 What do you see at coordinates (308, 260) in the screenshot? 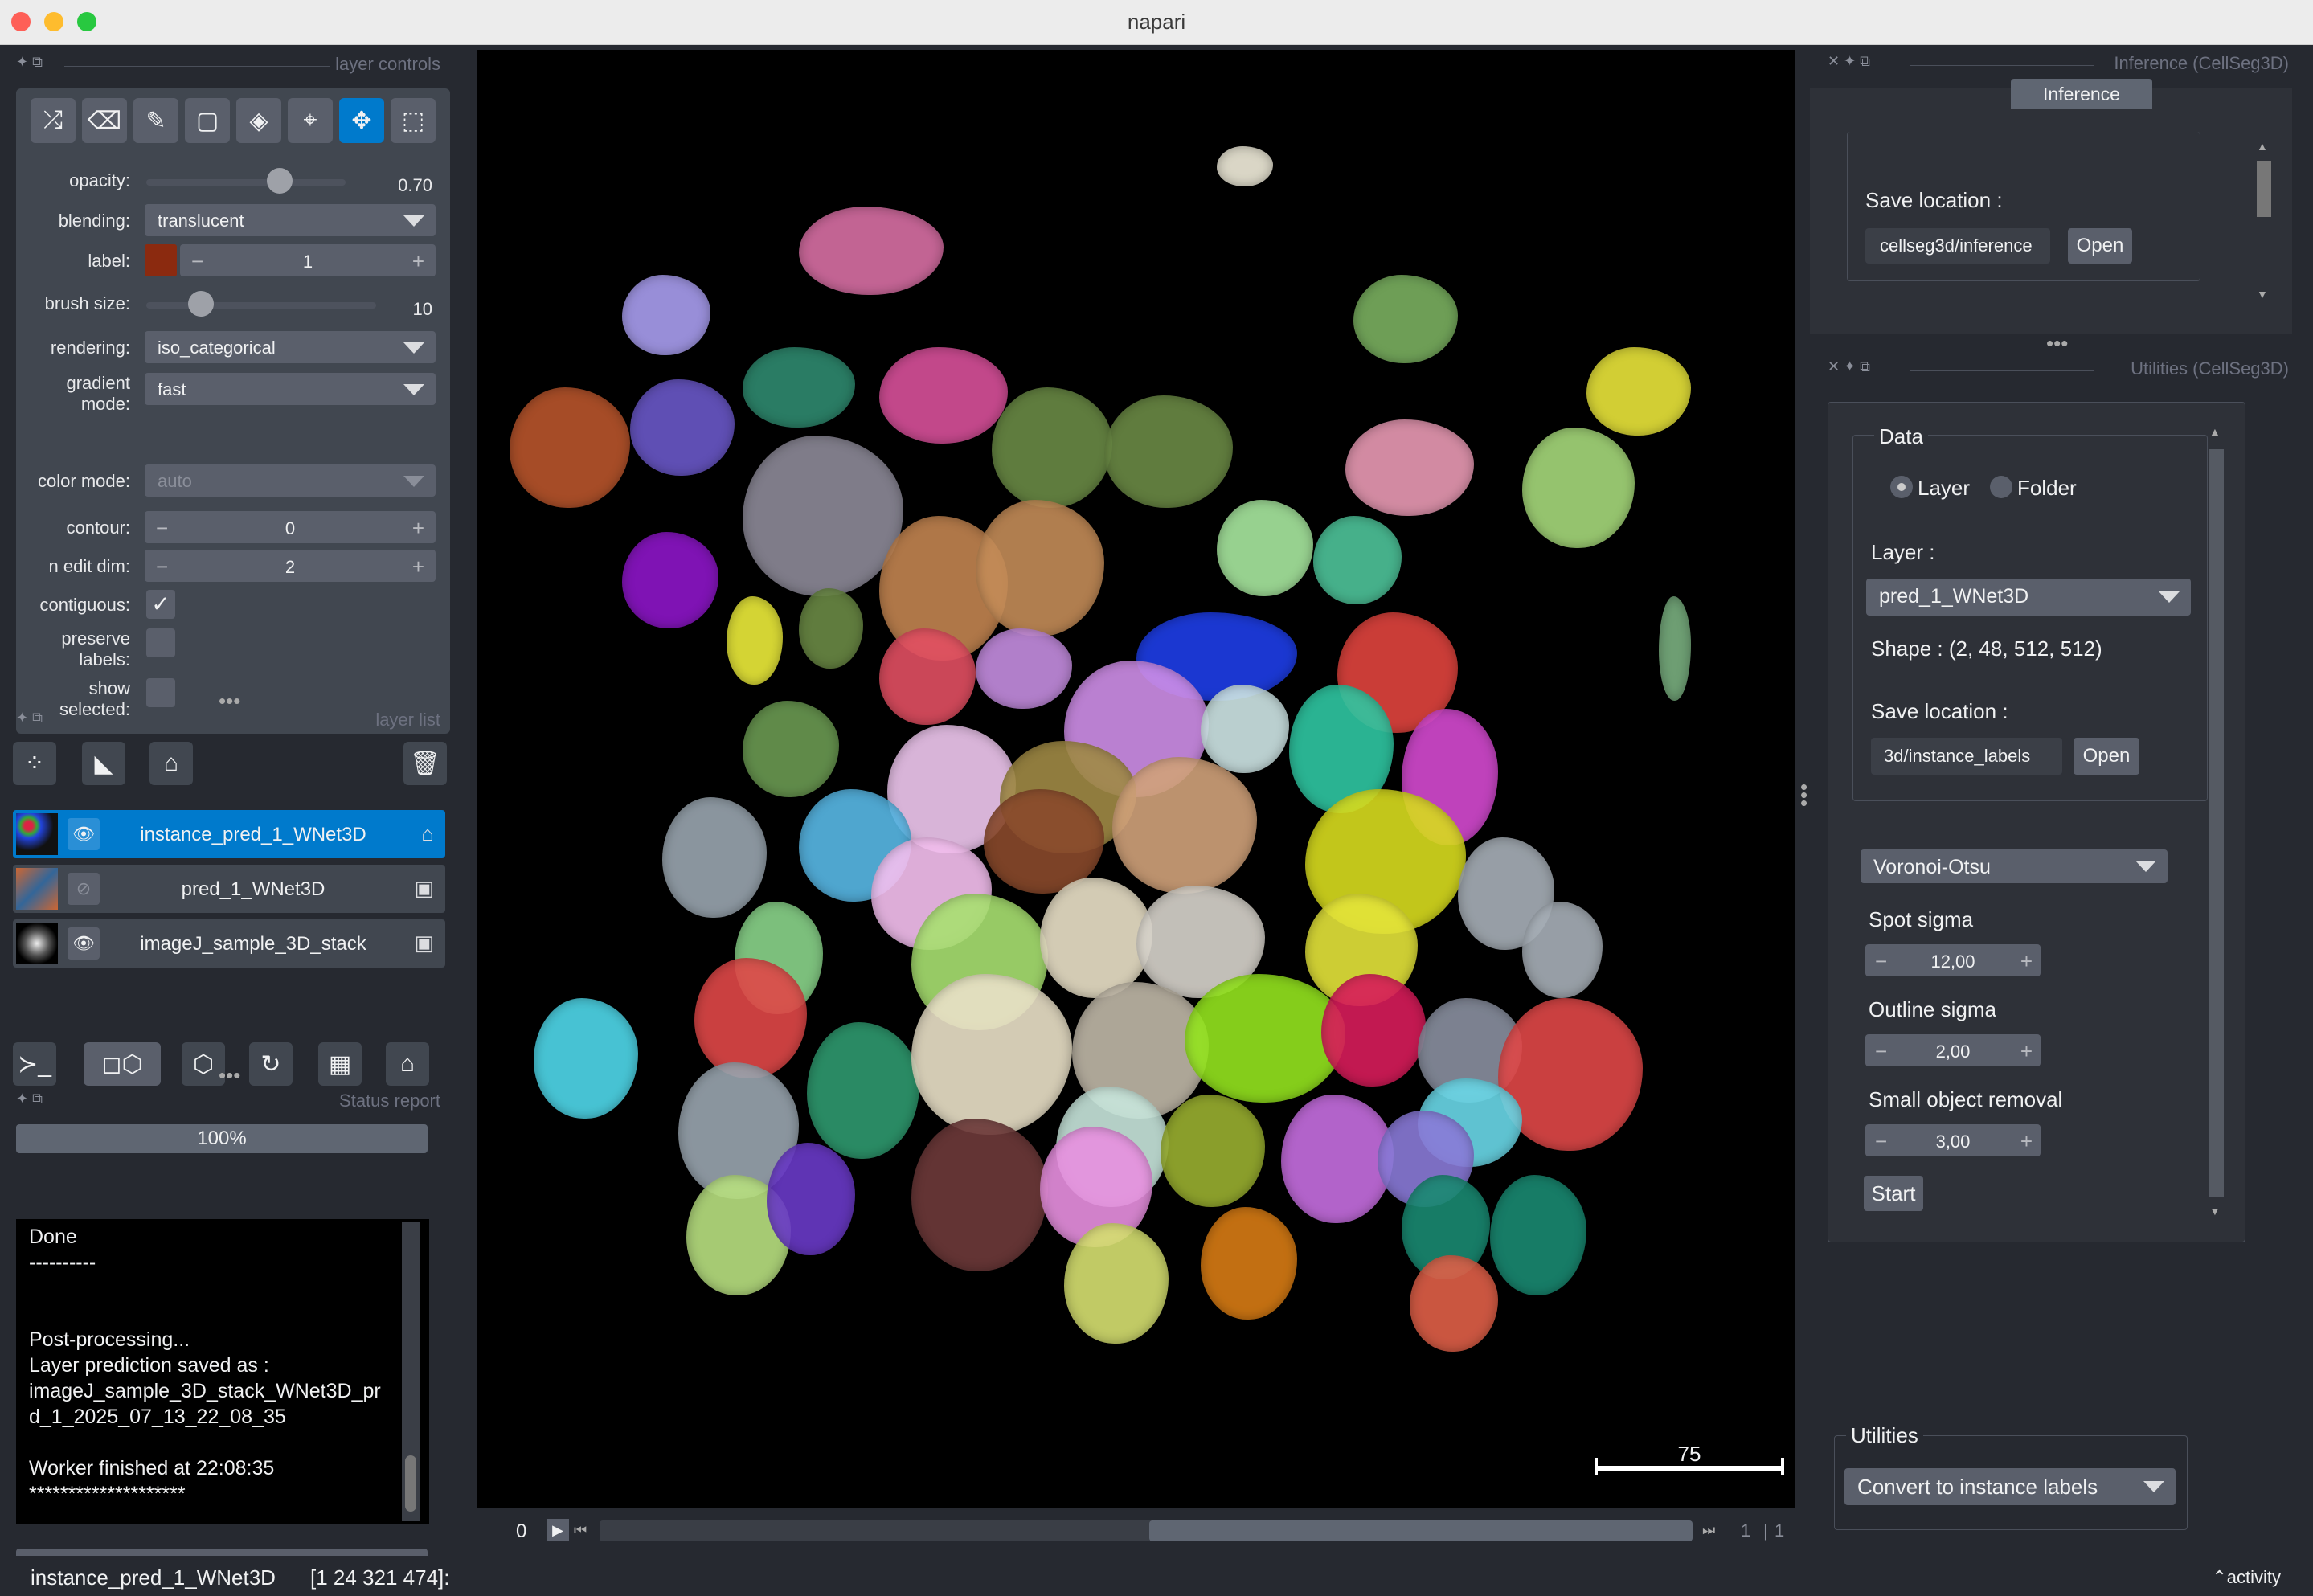
I see `label-spinbox: − 1 +` at bounding box center [308, 260].